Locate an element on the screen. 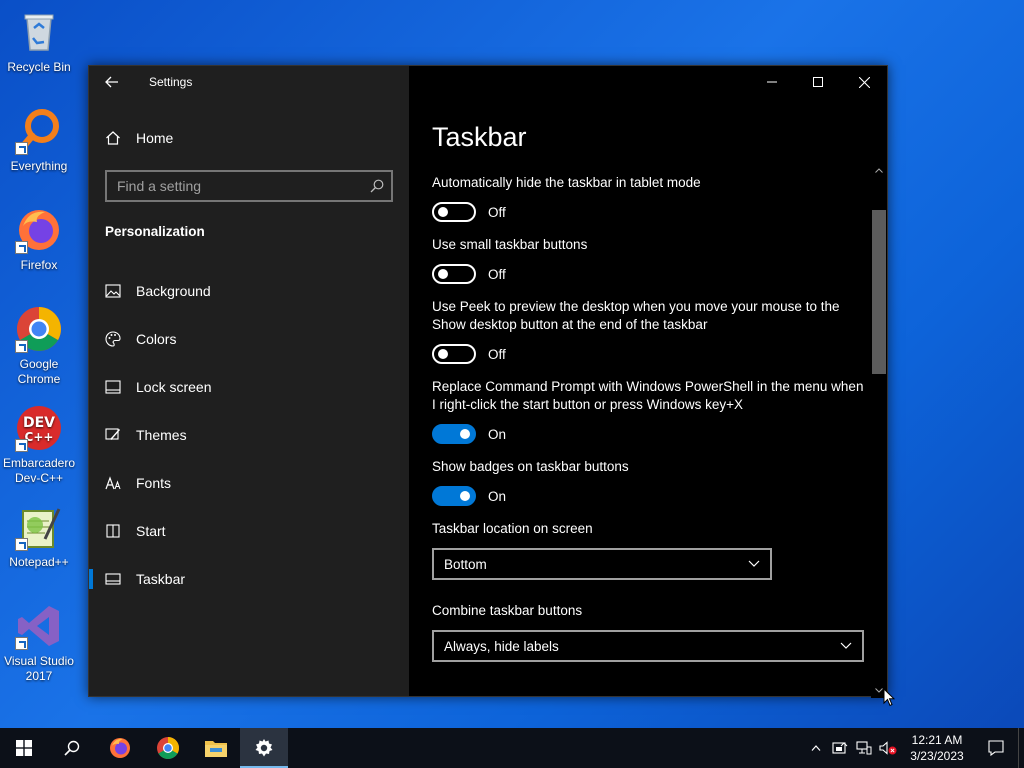  gear-icon is located at coordinates (264, 748).